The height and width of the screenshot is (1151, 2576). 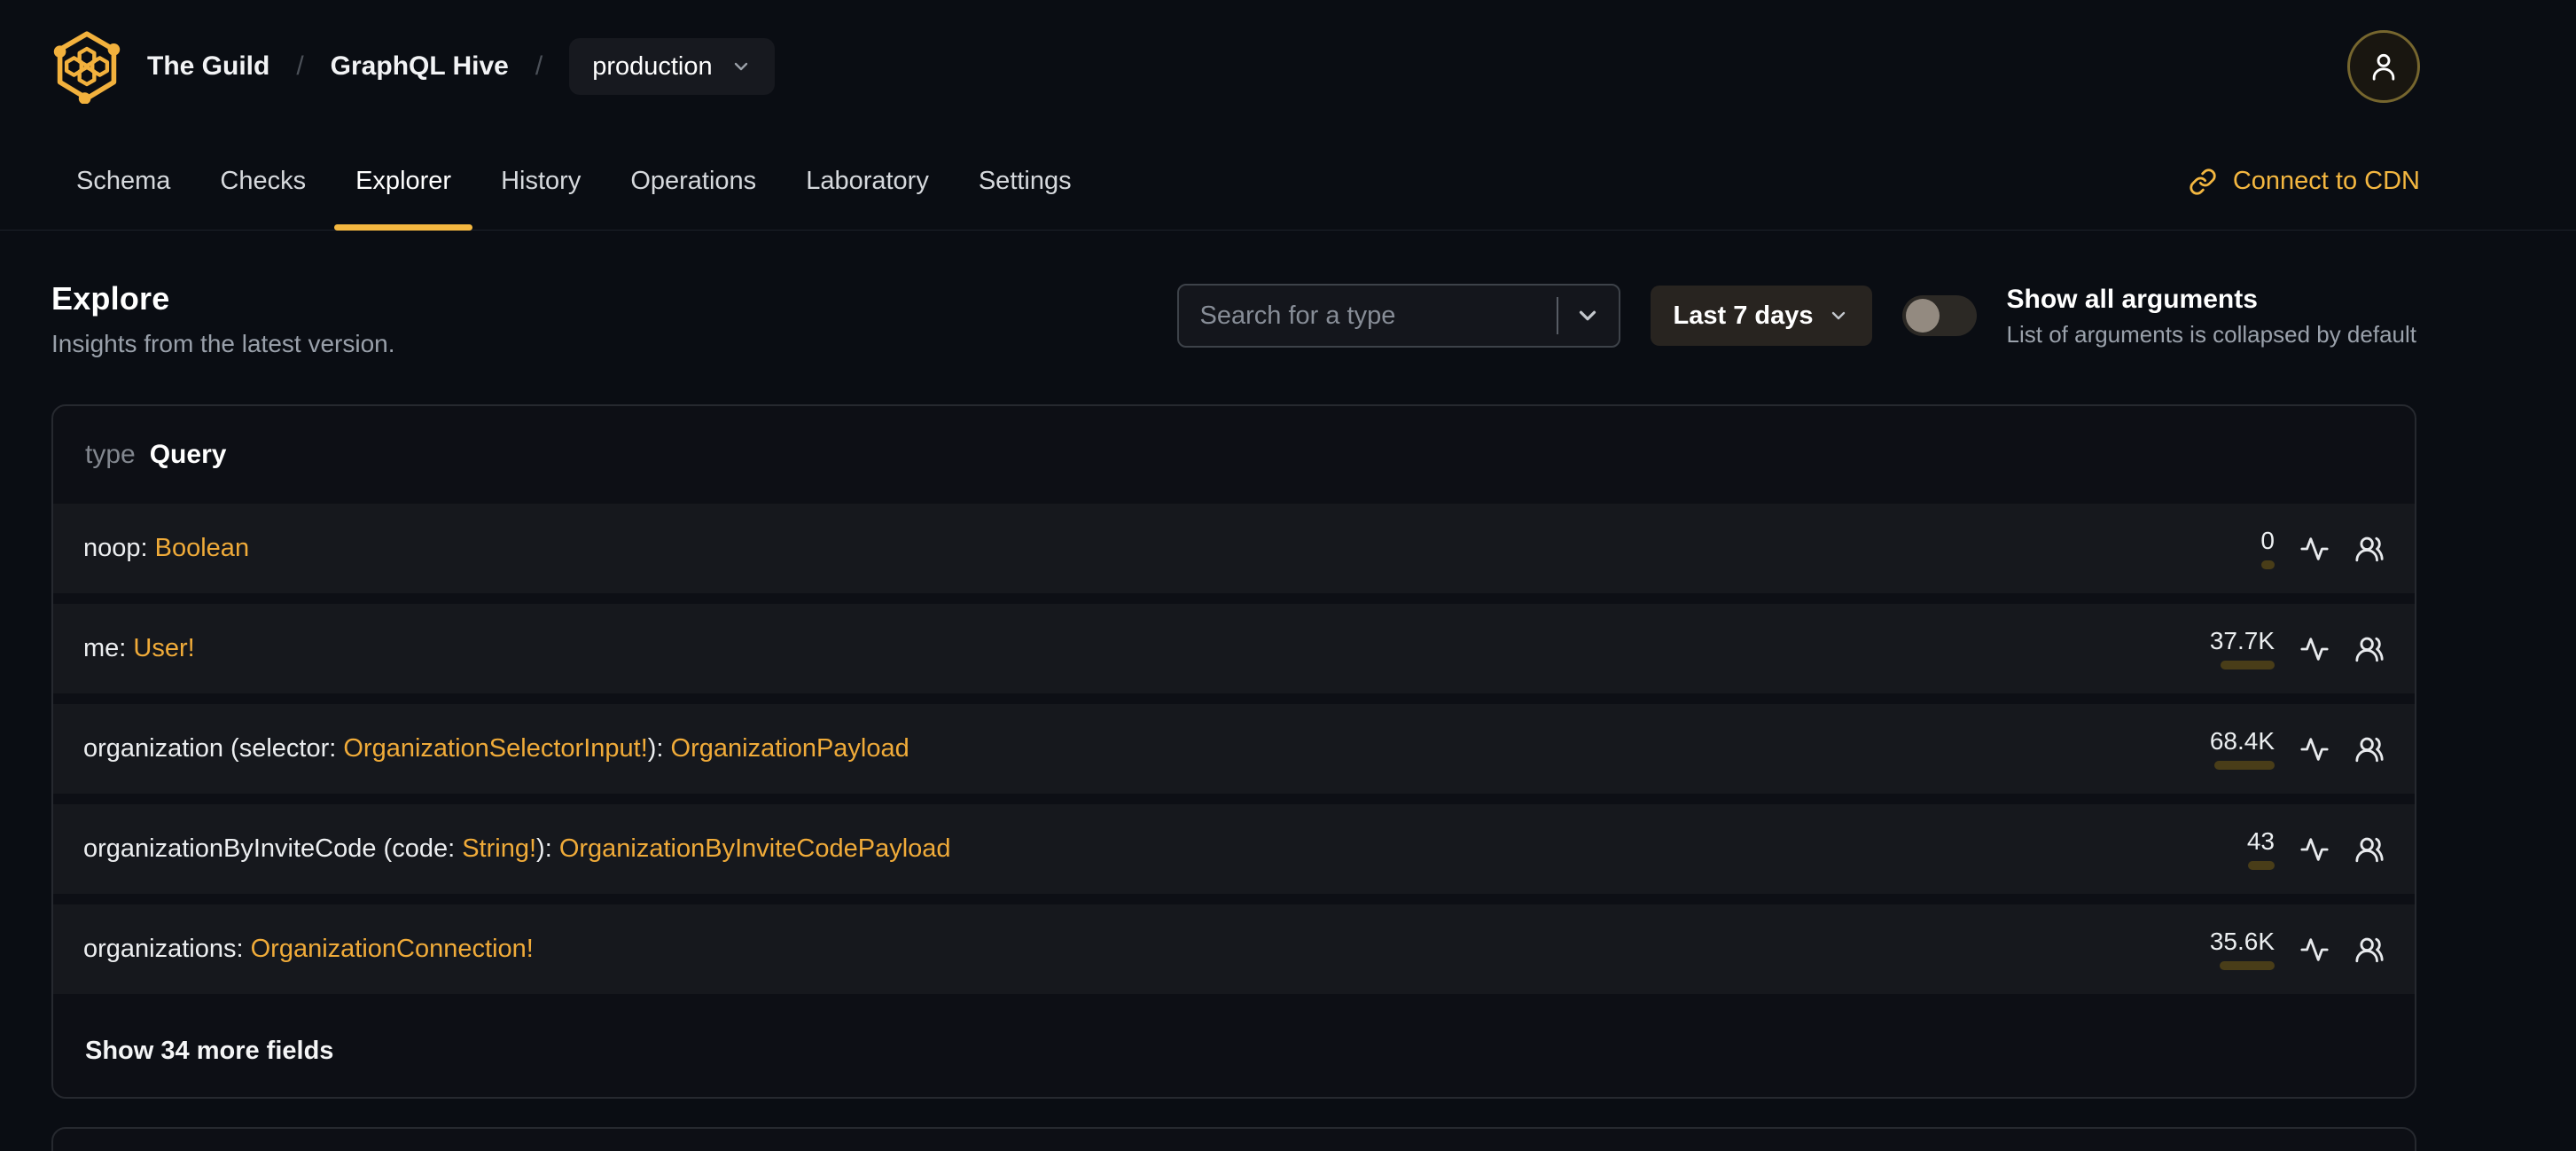 I want to click on field-type-token: OrganizationConnection!, so click(x=392, y=949).